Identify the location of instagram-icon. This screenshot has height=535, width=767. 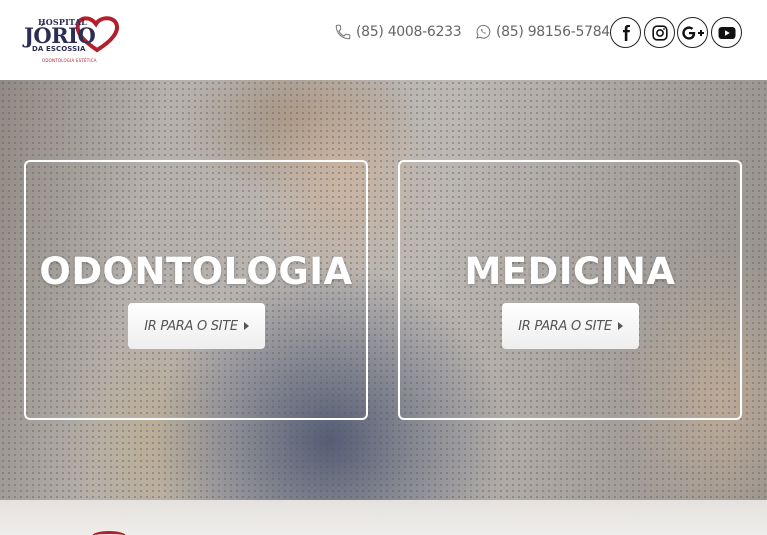
(659, 32).